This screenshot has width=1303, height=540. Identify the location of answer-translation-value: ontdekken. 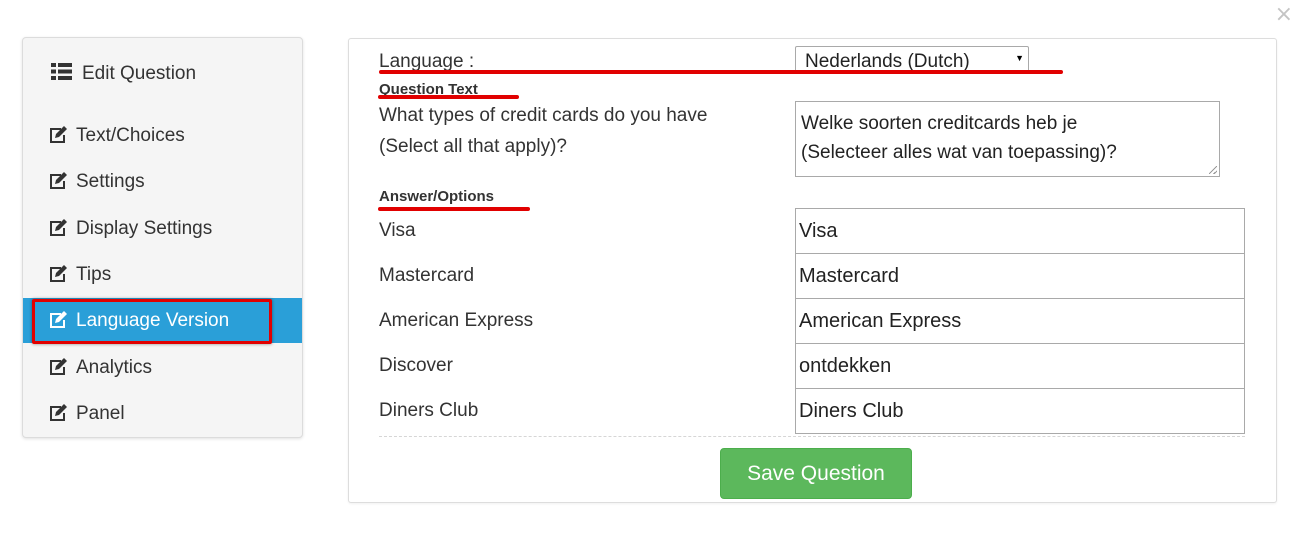
(845, 366).